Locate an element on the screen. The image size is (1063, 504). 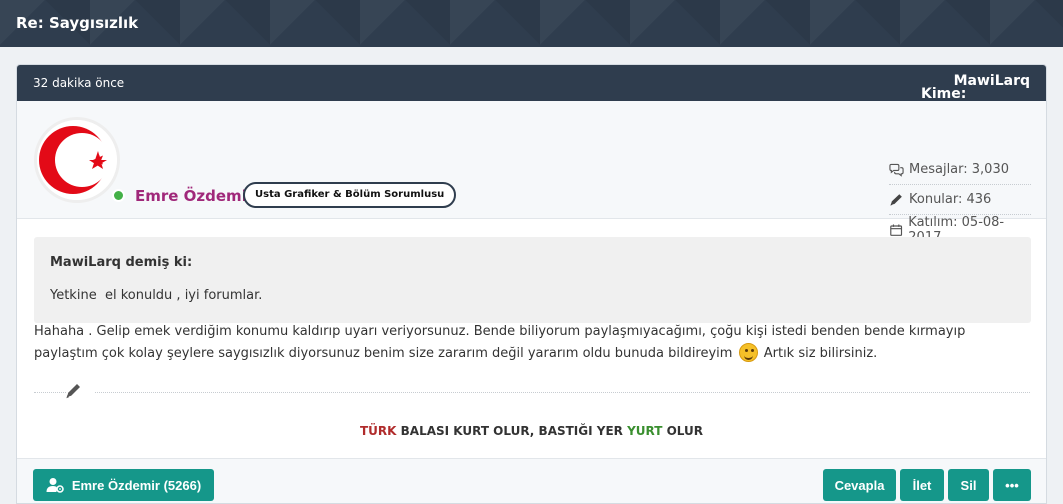
stat-posts-text: Mesajlar: 3,030 is located at coordinates (959, 169).